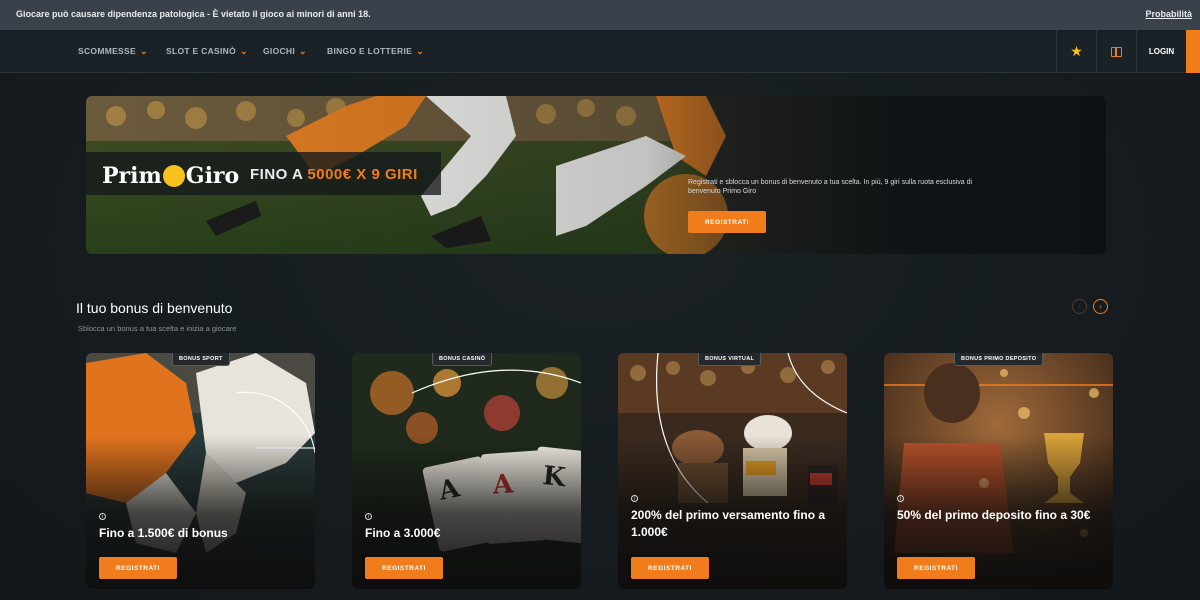  Describe the element at coordinates (999, 359) in the screenshot. I see `card-tag: BONUS PRIMO DEPOSITO` at that location.